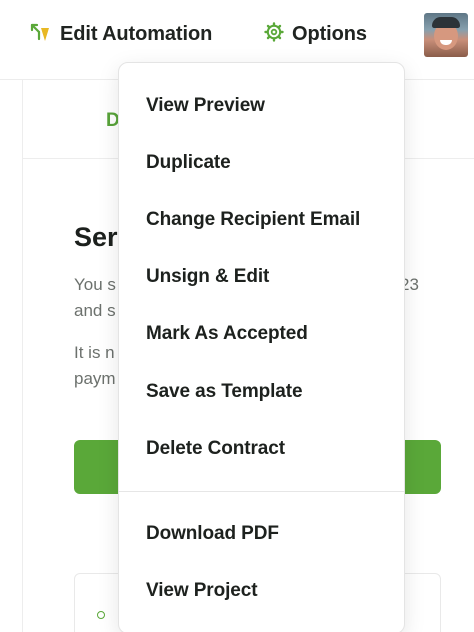  I want to click on menu-item-mark-as-accepted: Mark As Accepted, so click(261, 334).